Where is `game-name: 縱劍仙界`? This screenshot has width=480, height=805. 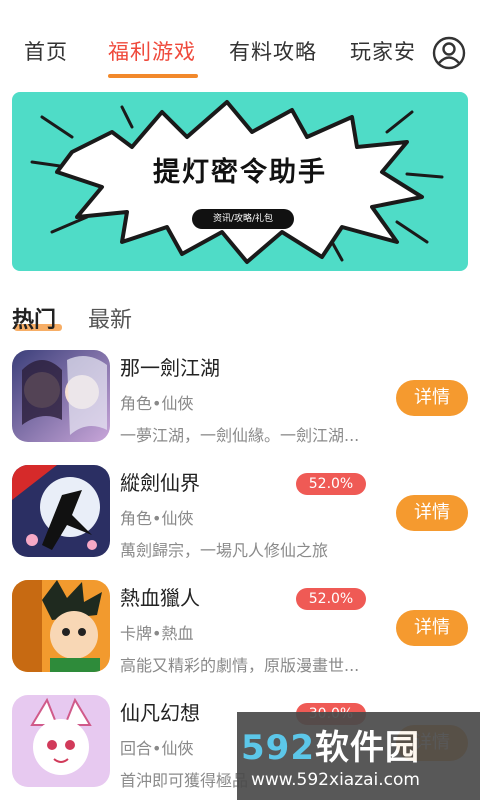 game-name: 縱劍仙界 is located at coordinates (160, 483).